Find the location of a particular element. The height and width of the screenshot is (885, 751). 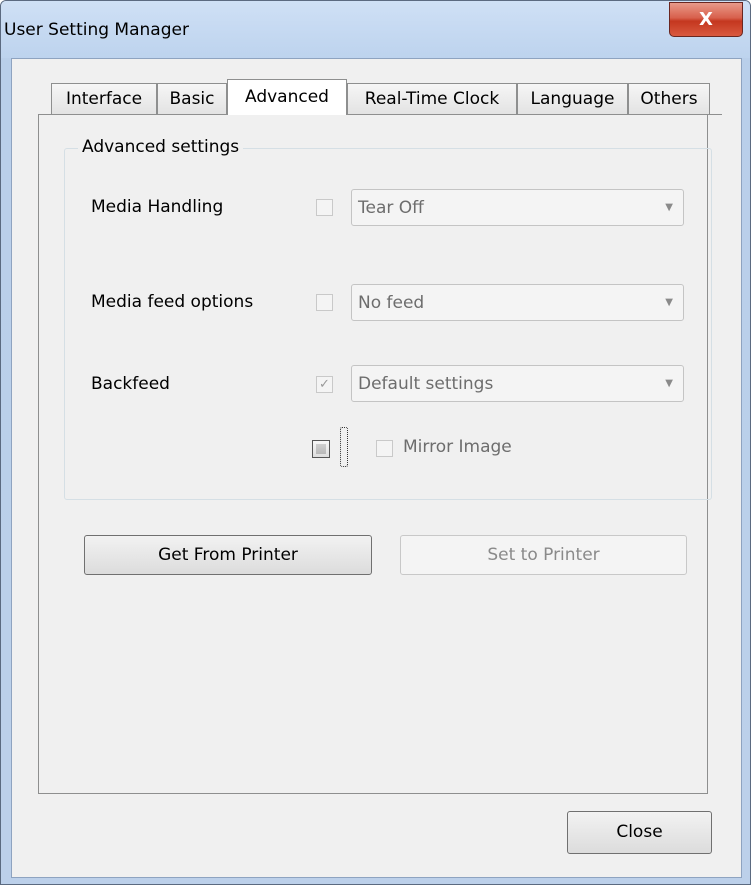

tab-language: Language is located at coordinates (572, 98).